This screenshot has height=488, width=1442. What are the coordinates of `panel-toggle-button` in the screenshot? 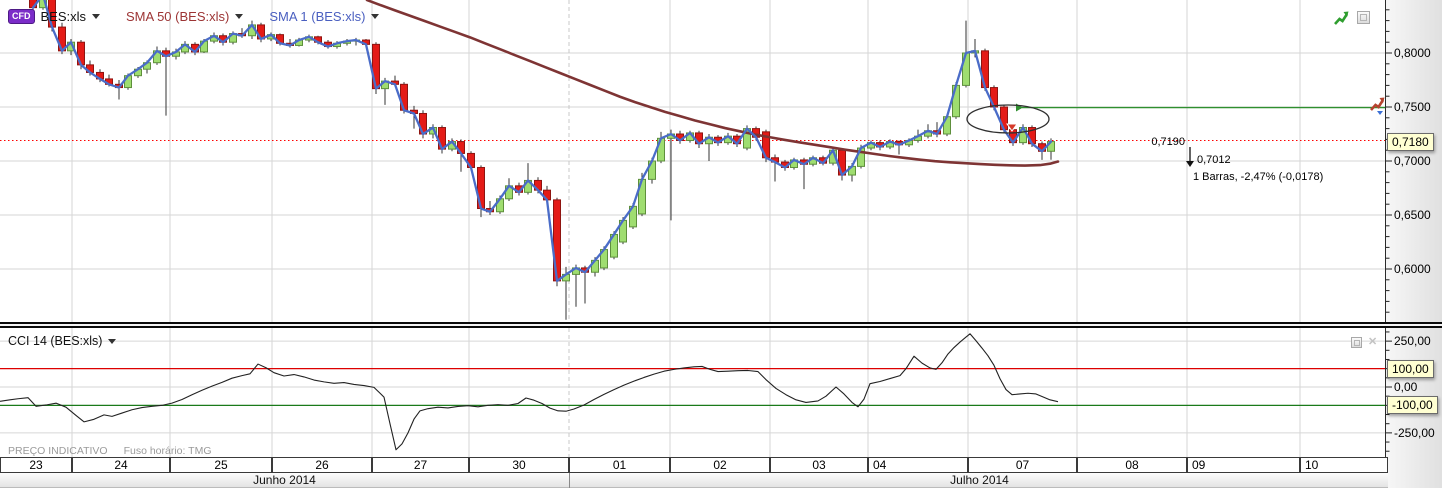 It's located at (1363, 17).